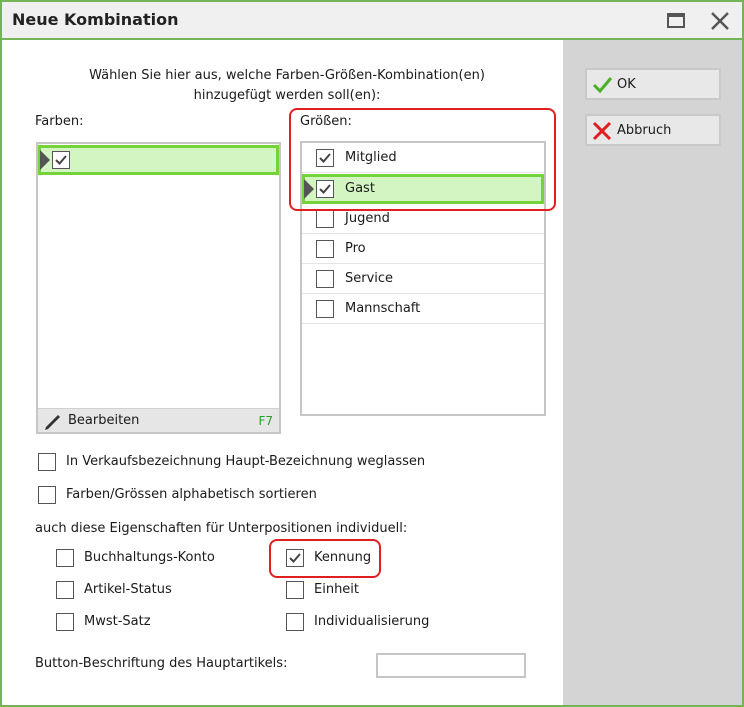 This screenshot has height=707, width=744. What do you see at coordinates (626, 84) in the screenshot?
I see `ok-label: OK` at bounding box center [626, 84].